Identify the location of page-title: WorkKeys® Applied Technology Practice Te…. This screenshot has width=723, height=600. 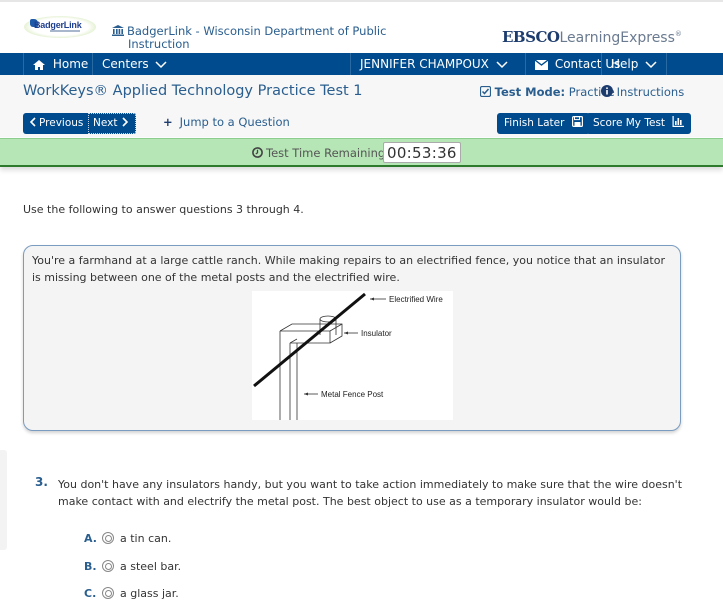
(193, 91).